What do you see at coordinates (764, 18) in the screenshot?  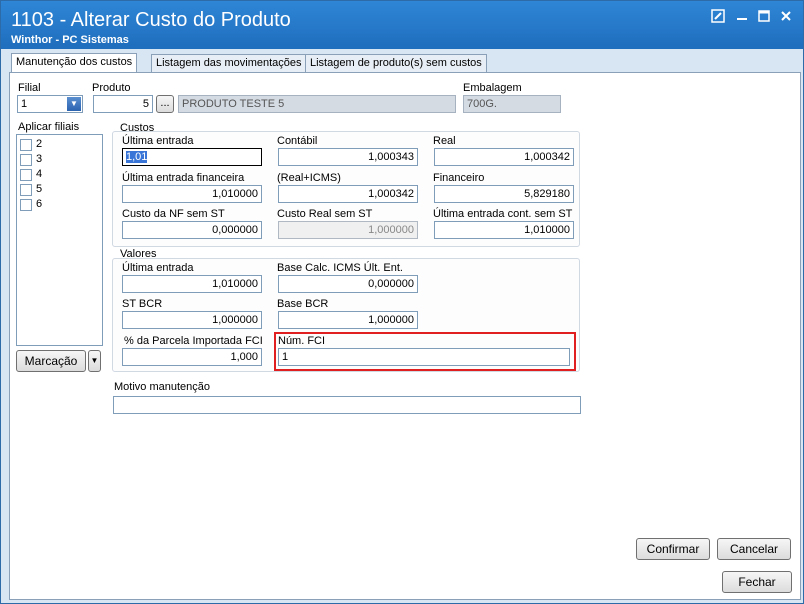 I see `maximize-icon` at bounding box center [764, 18].